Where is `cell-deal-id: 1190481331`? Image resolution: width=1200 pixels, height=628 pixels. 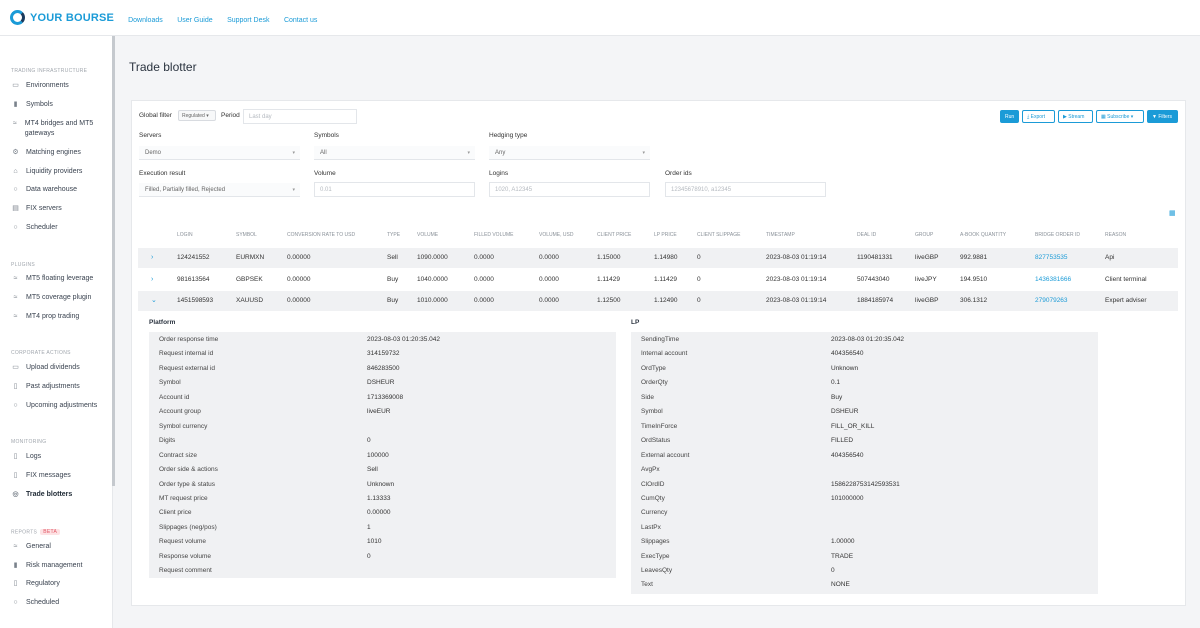
cell-deal-id: 1190481331 is located at coordinates (875, 257).